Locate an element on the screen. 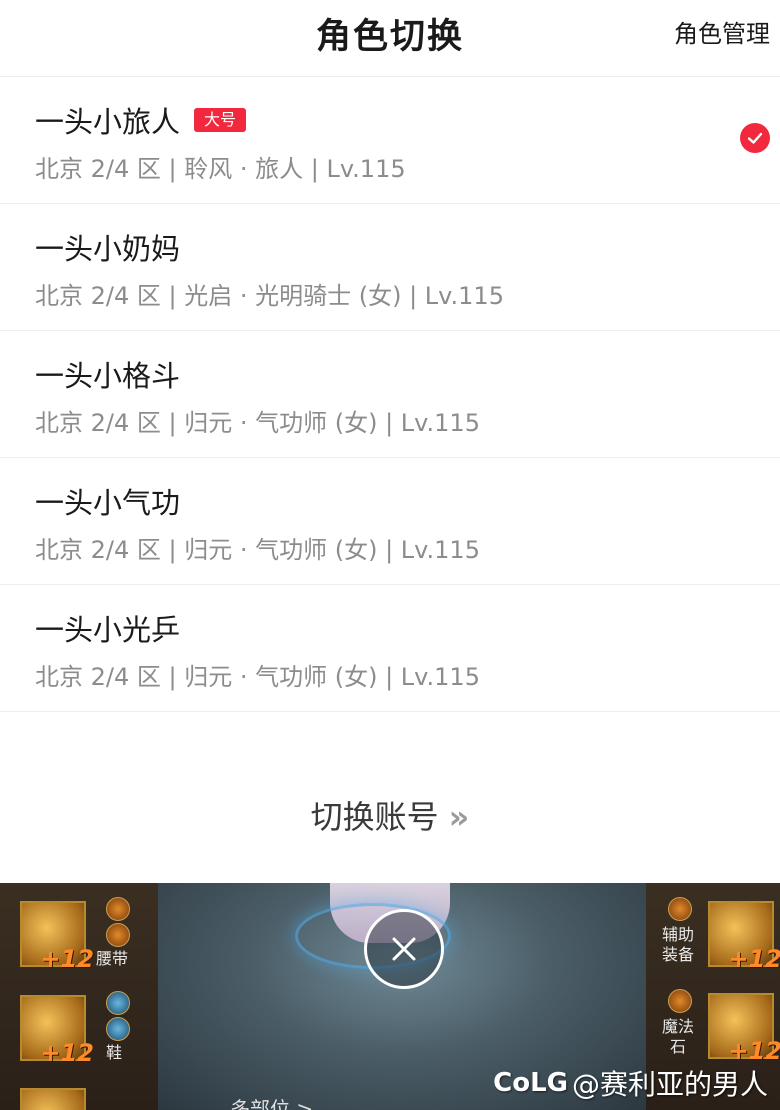 Image resolution: width=780 pixels, height=1110 pixels. left-equipment-panel: +12 腰带 +12 鞋 is located at coordinates (79, 996).